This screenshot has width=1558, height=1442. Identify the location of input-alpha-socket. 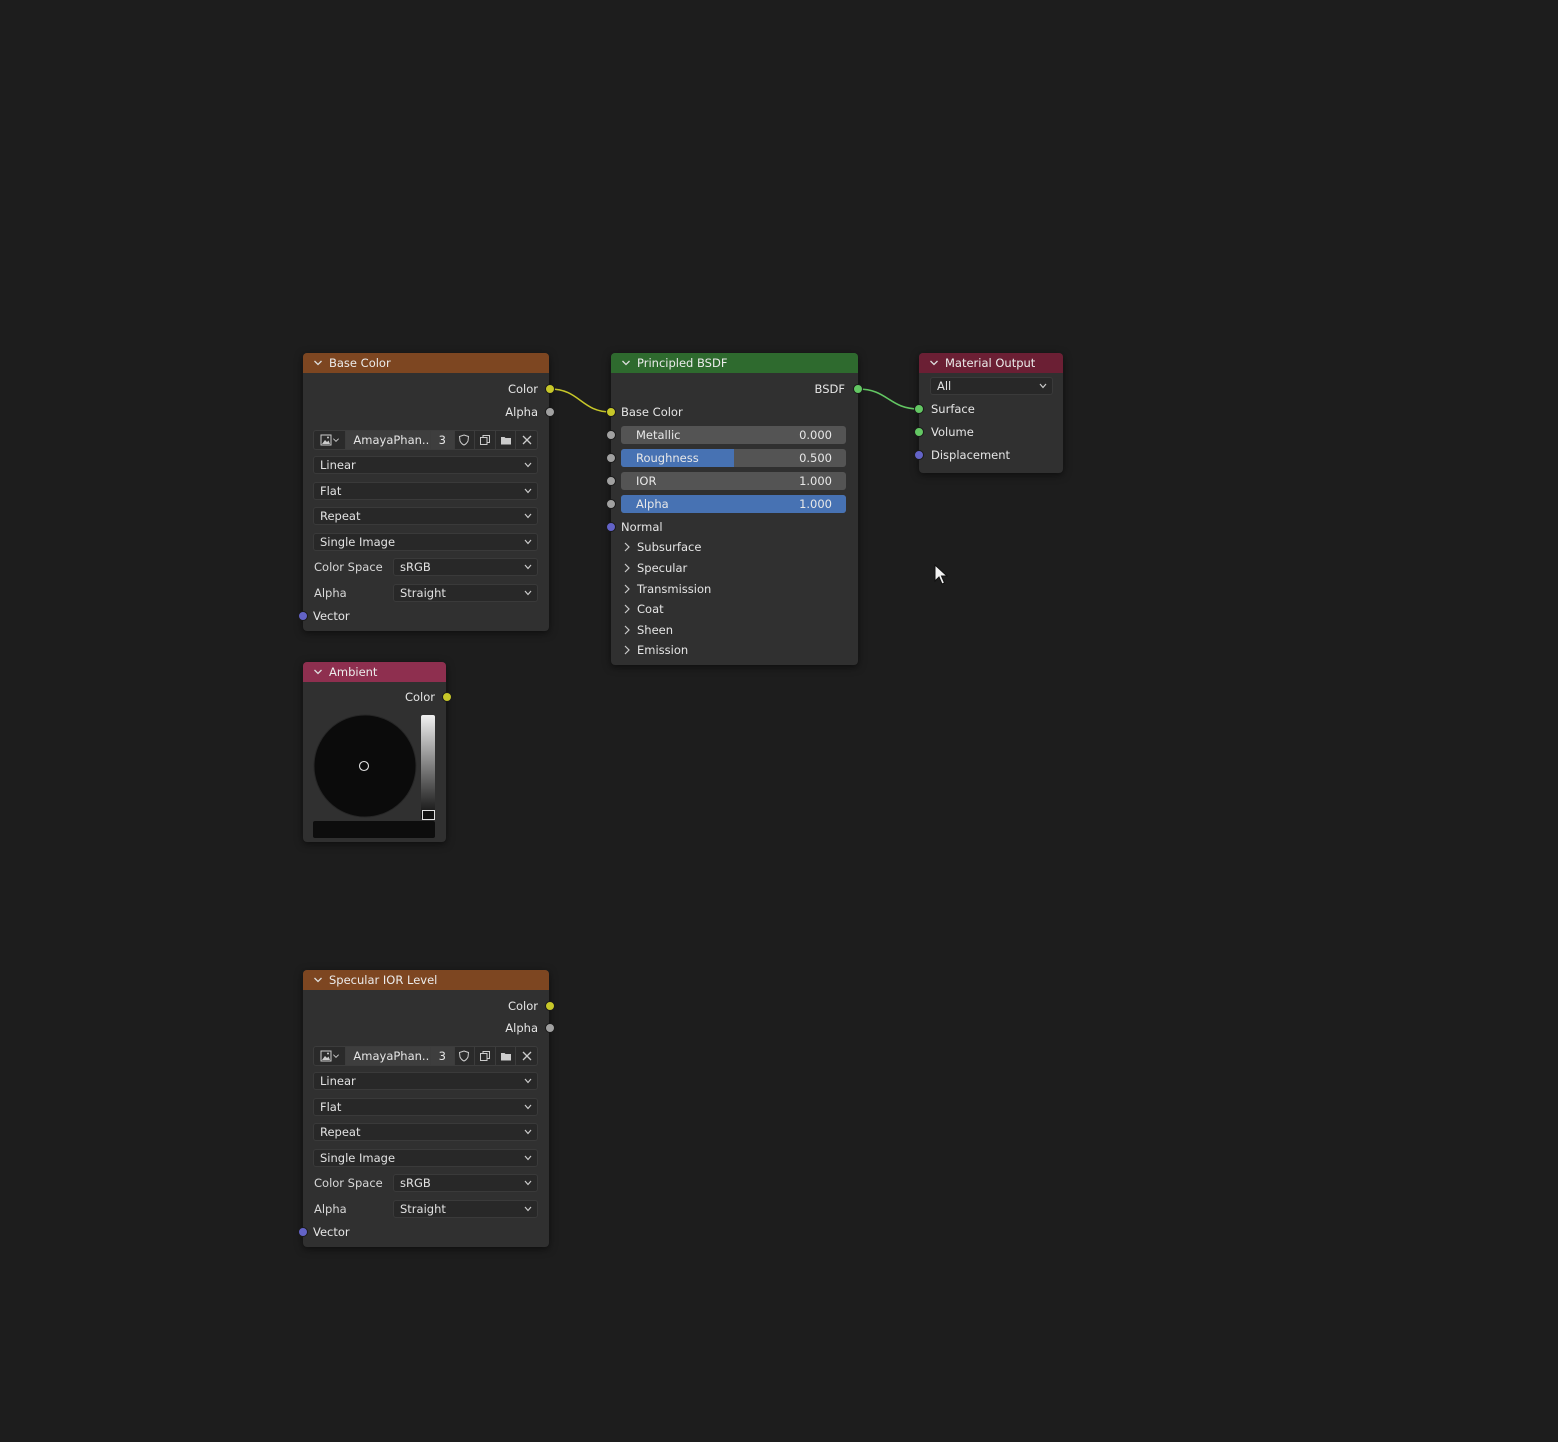
(611, 504).